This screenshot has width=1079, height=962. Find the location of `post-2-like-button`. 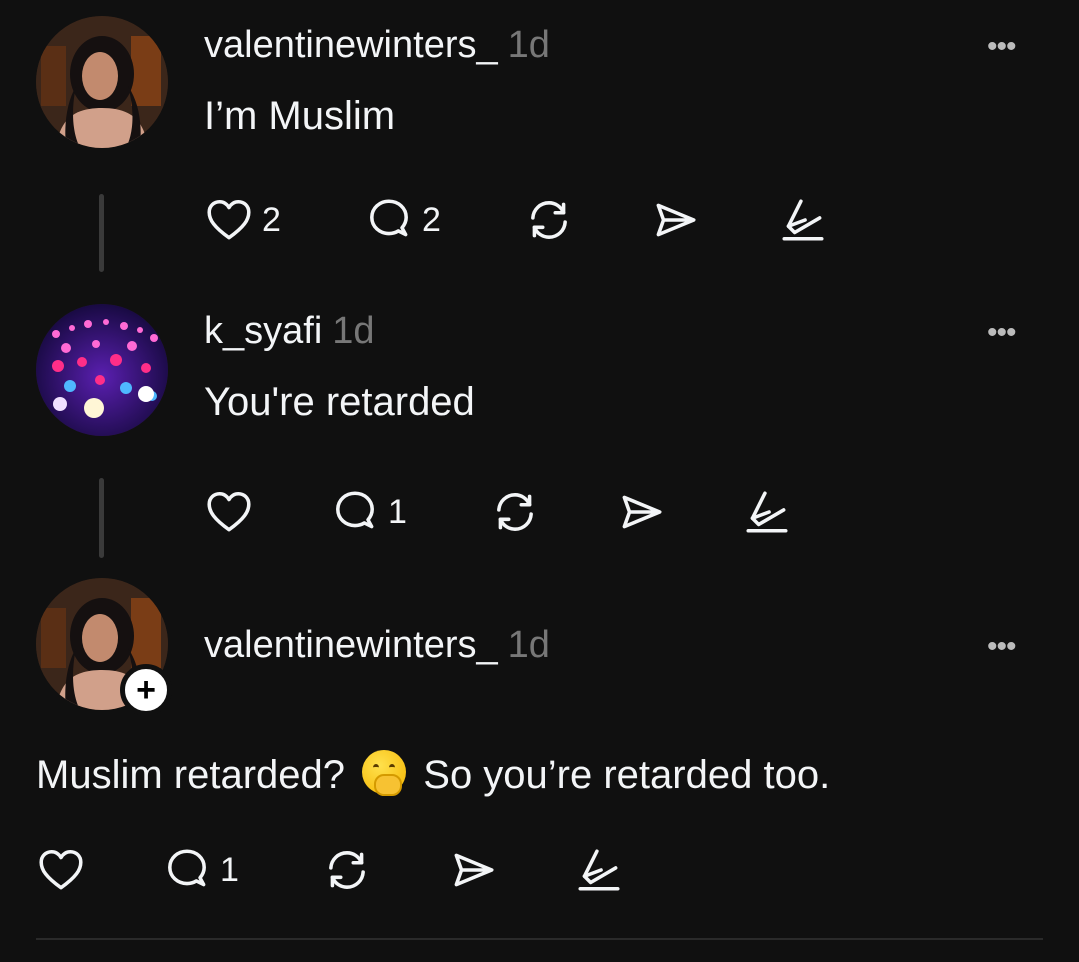

post-2-like-button is located at coordinates (233, 512).